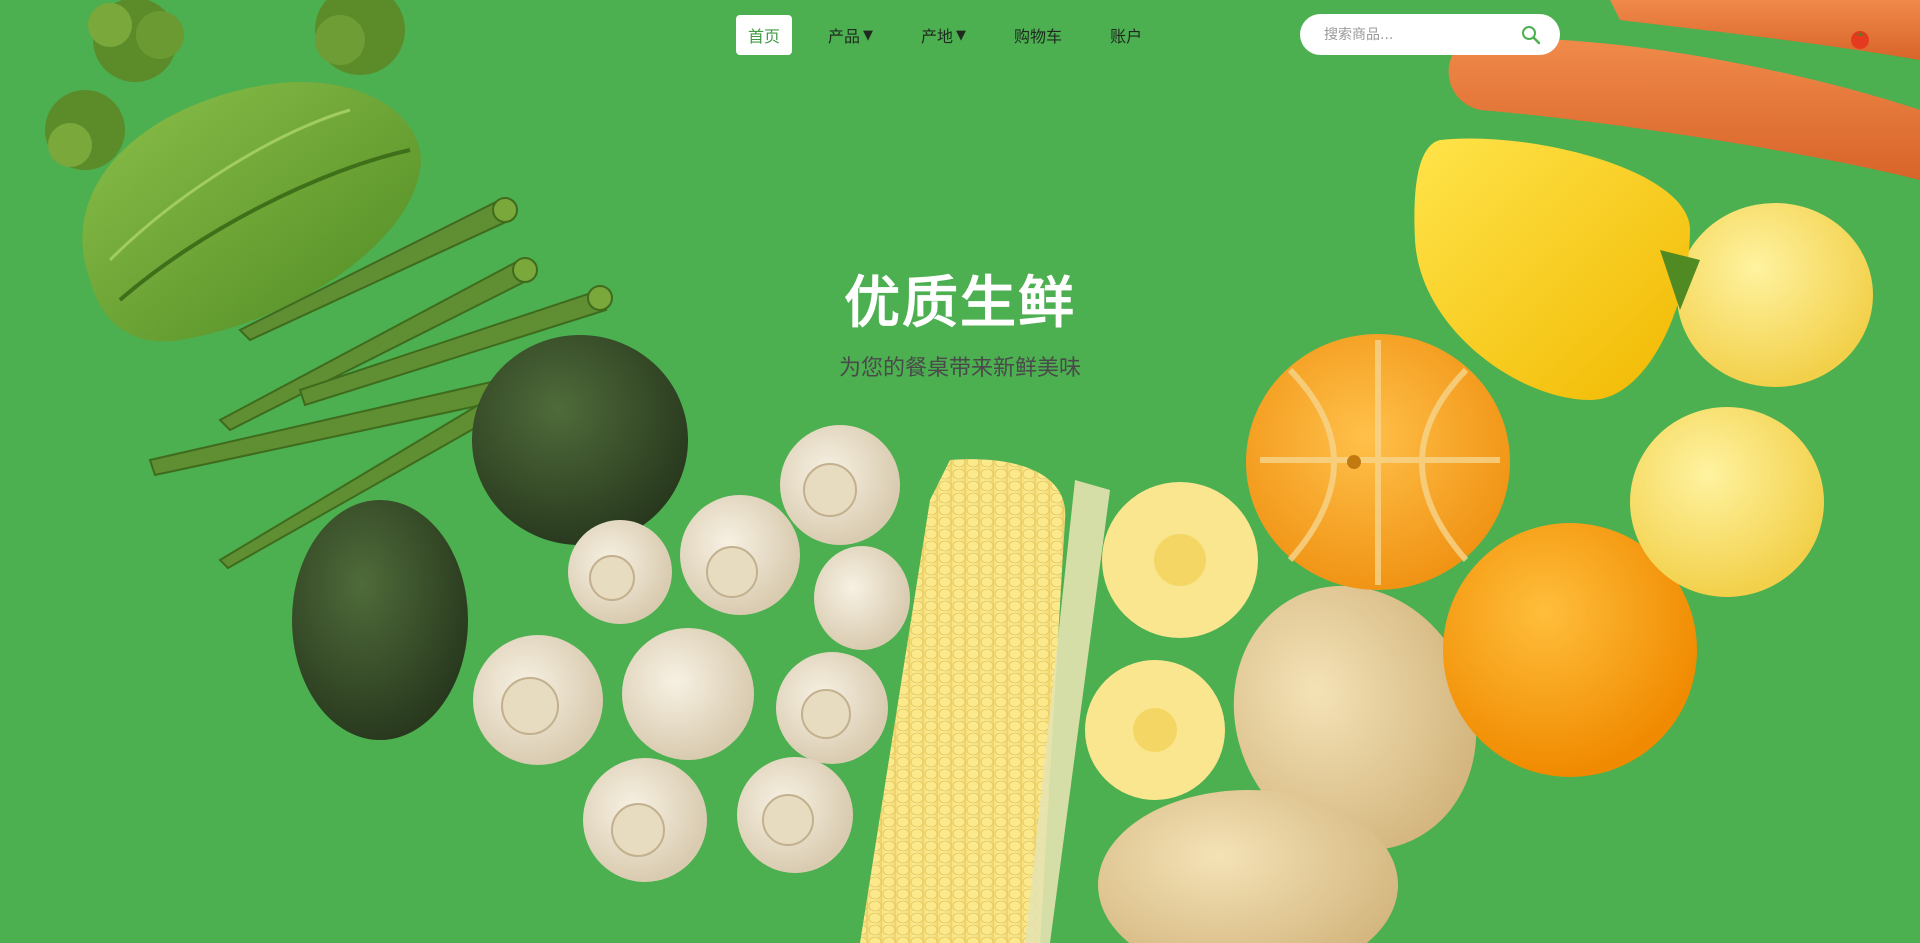 The width and height of the screenshot is (1920, 943). What do you see at coordinates (844, 36) in the screenshot?
I see `nav-products-label: 产品` at bounding box center [844, 36].